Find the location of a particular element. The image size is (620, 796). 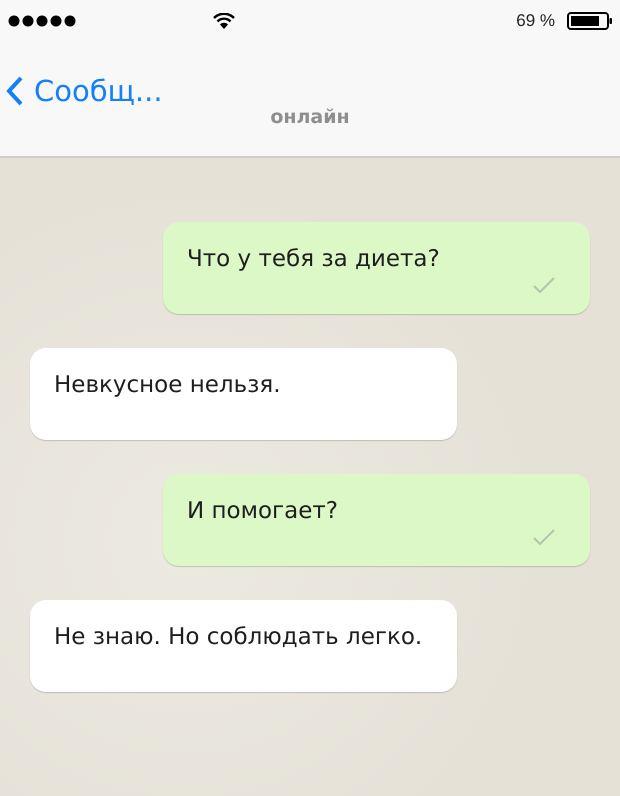

back-icon is located at coordinates (15, 91).